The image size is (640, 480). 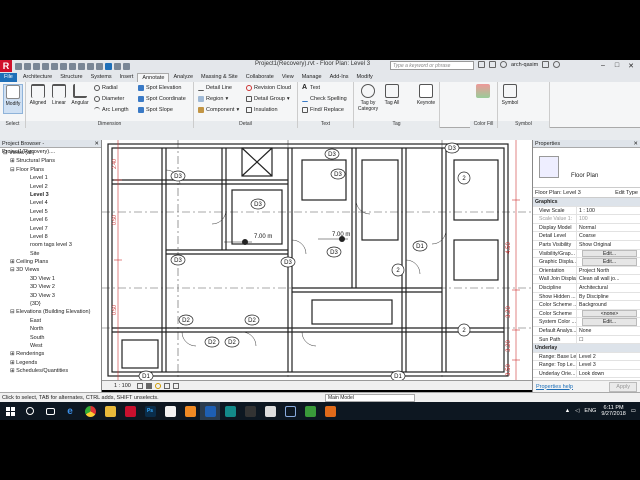 I want to click on active-model-select: Main Model, so click(x=370, y=398).